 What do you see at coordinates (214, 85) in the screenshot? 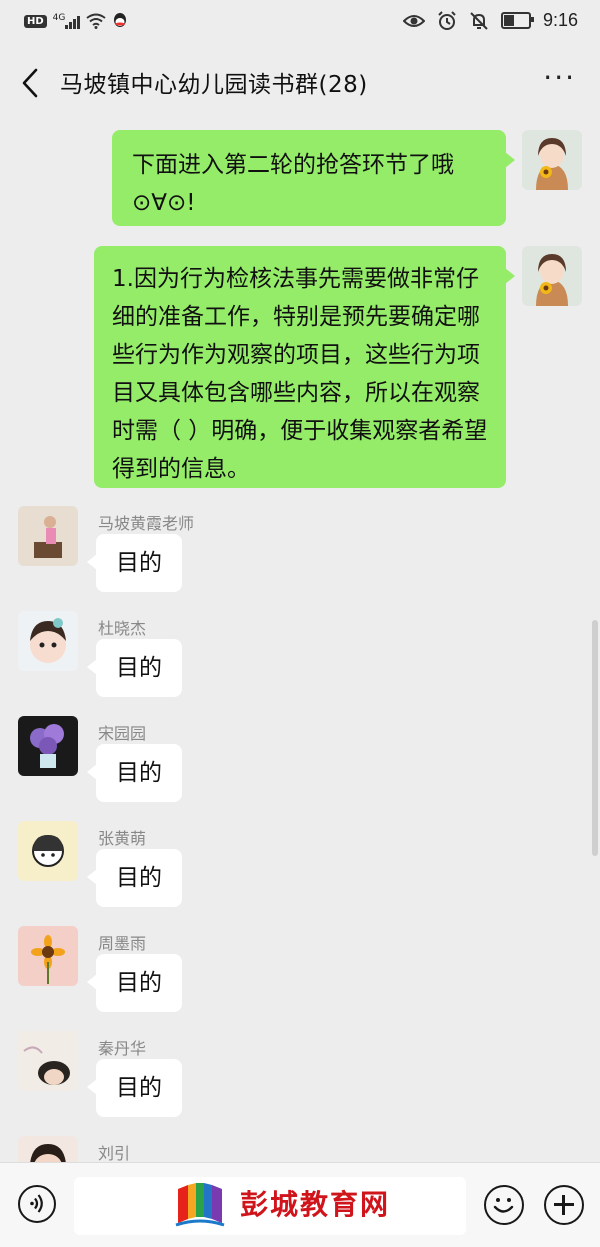
I see `chat-title: 马坡镇中心幼儿园读书群(28)` at bounding box center [214, 85].